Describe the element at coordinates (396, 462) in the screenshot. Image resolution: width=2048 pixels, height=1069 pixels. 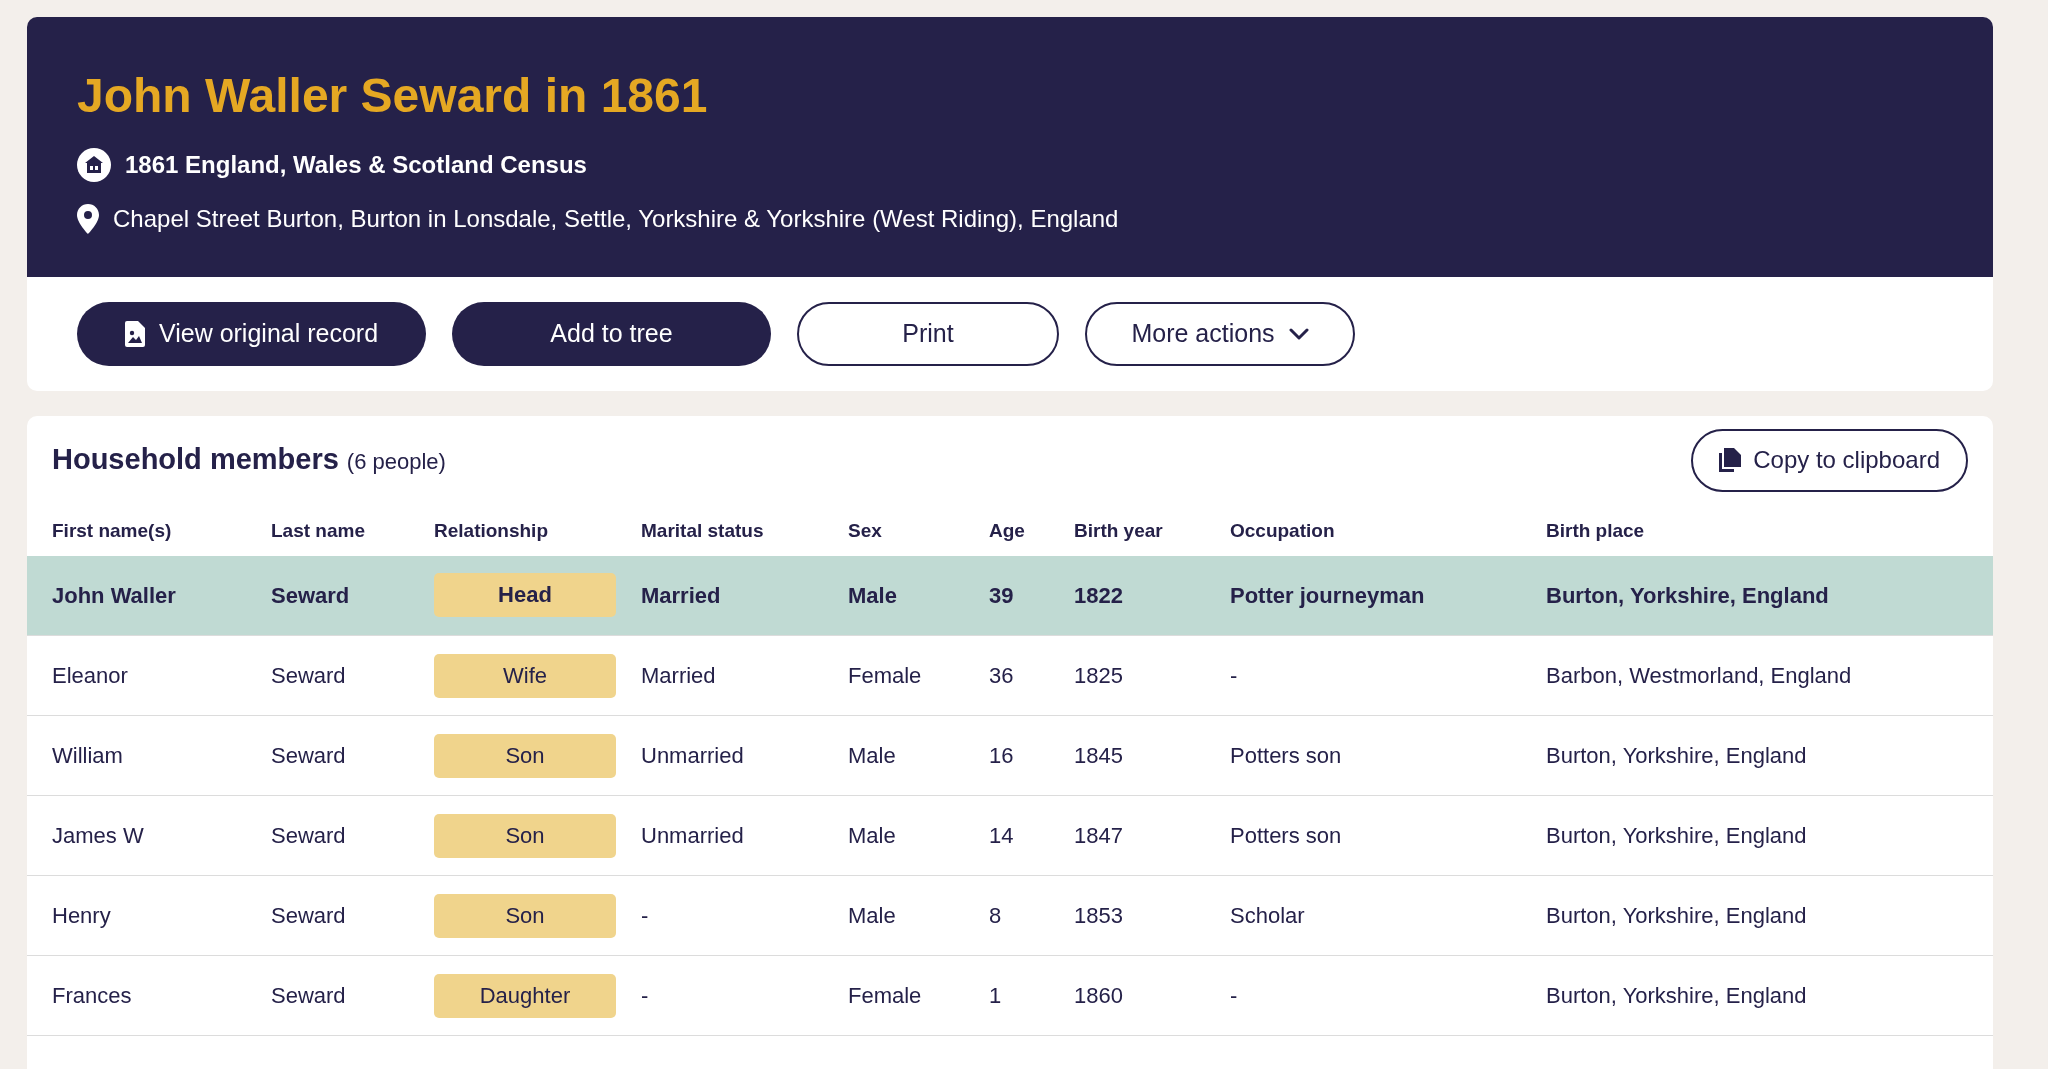
I see `people-count: (6 people)` at that location.